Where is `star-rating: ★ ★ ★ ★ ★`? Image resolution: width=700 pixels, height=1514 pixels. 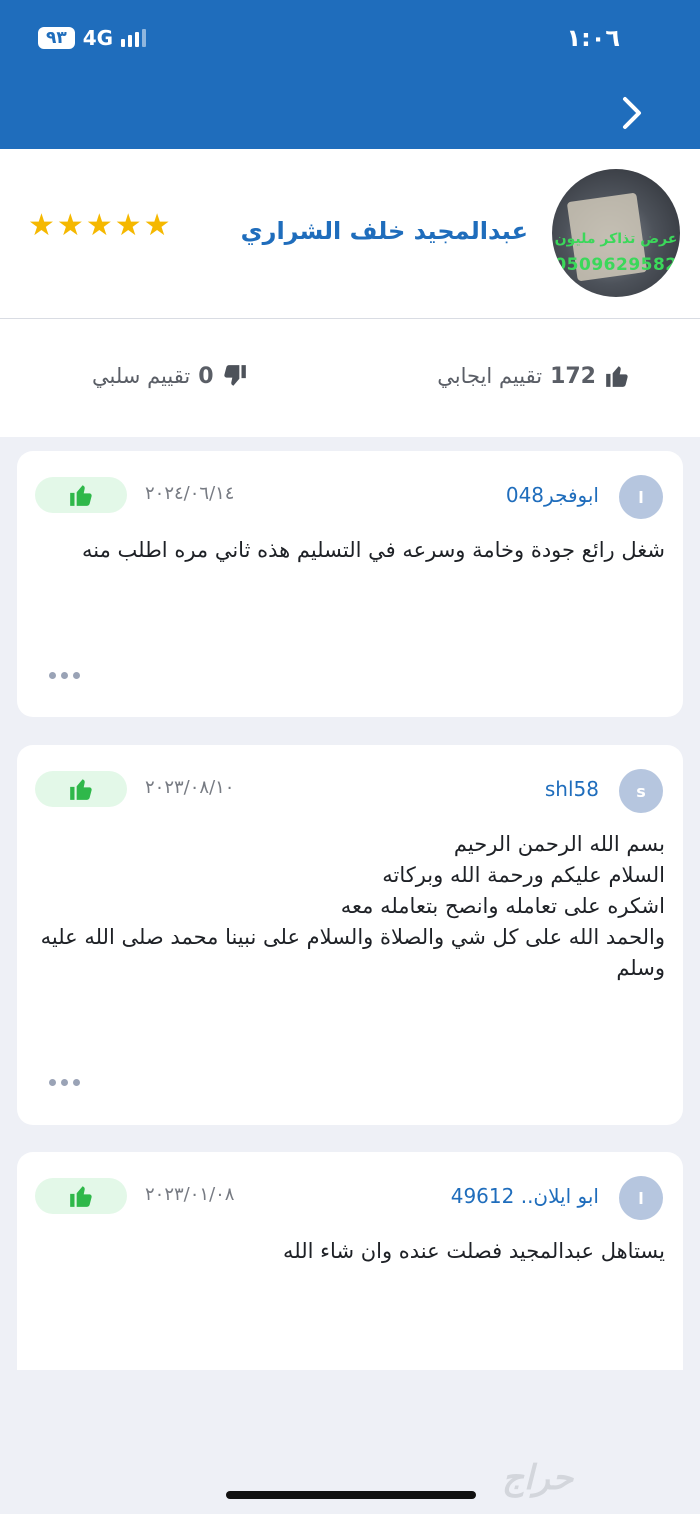
star-rating: ★ ★ ★ ★ ★ is located at coordinates (99, 226).